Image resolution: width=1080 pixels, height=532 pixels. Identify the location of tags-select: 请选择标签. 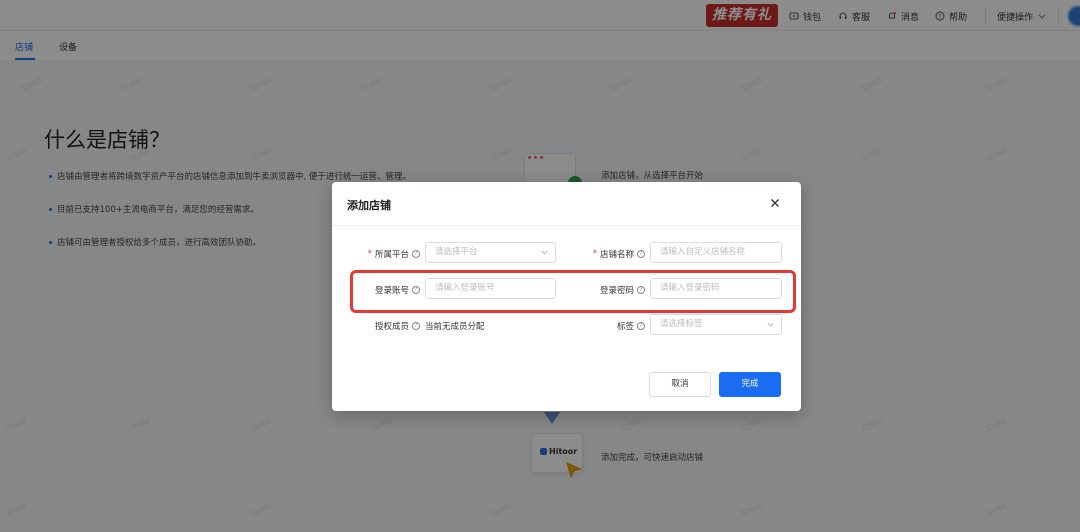
(716, 324).